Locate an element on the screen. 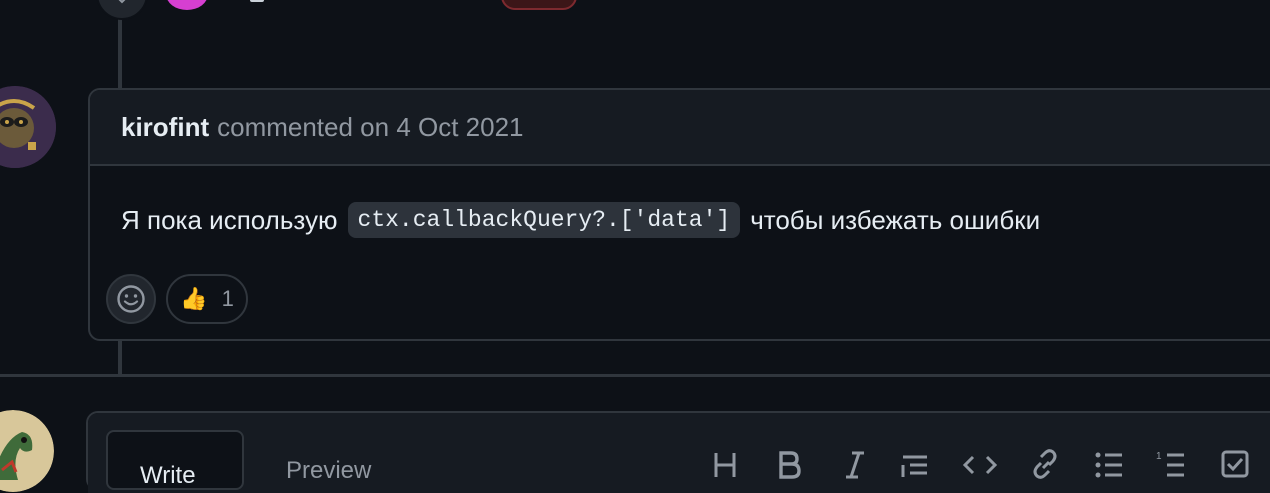 The image size is (1270, 493). inline-code: ctx.callbackQuery?.['data'] is located at coordinates (544, 220).